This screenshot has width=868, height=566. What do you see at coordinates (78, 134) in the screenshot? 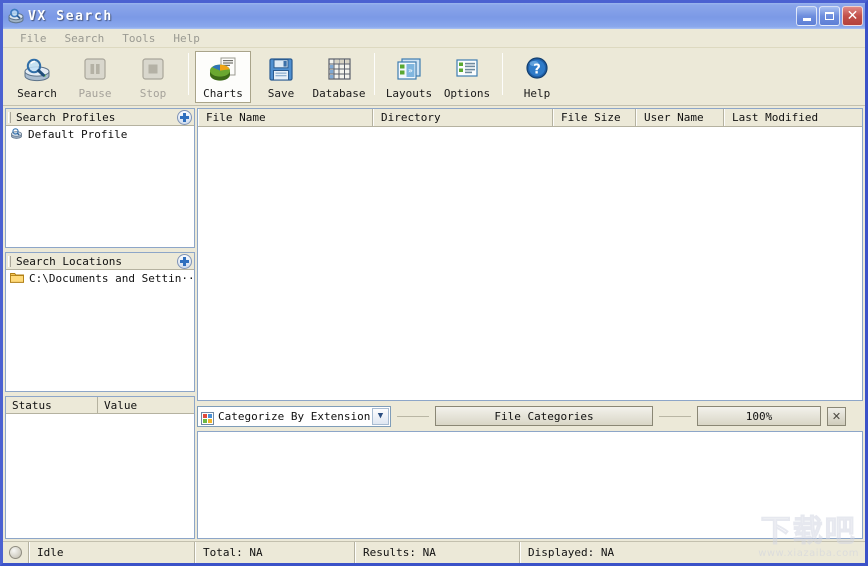
I see `profile-label: Default Profile` at bounding box center [78, 134].